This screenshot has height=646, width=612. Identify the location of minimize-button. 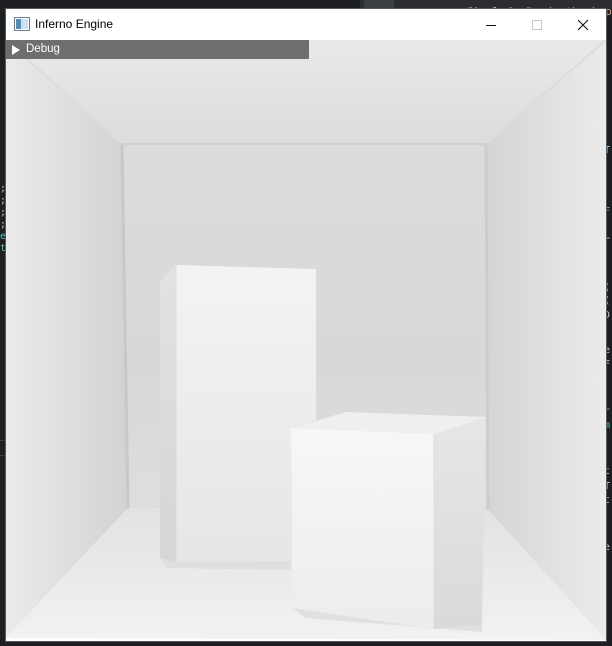
(491, 24).